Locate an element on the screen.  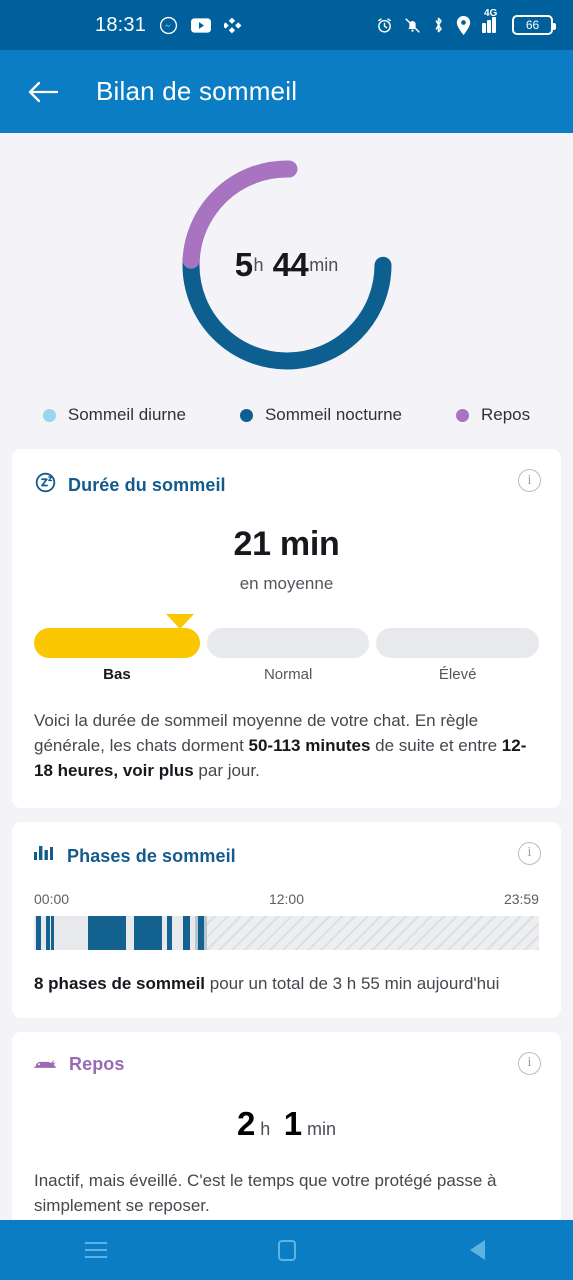
location-icon is located at coordinates (463, 25).